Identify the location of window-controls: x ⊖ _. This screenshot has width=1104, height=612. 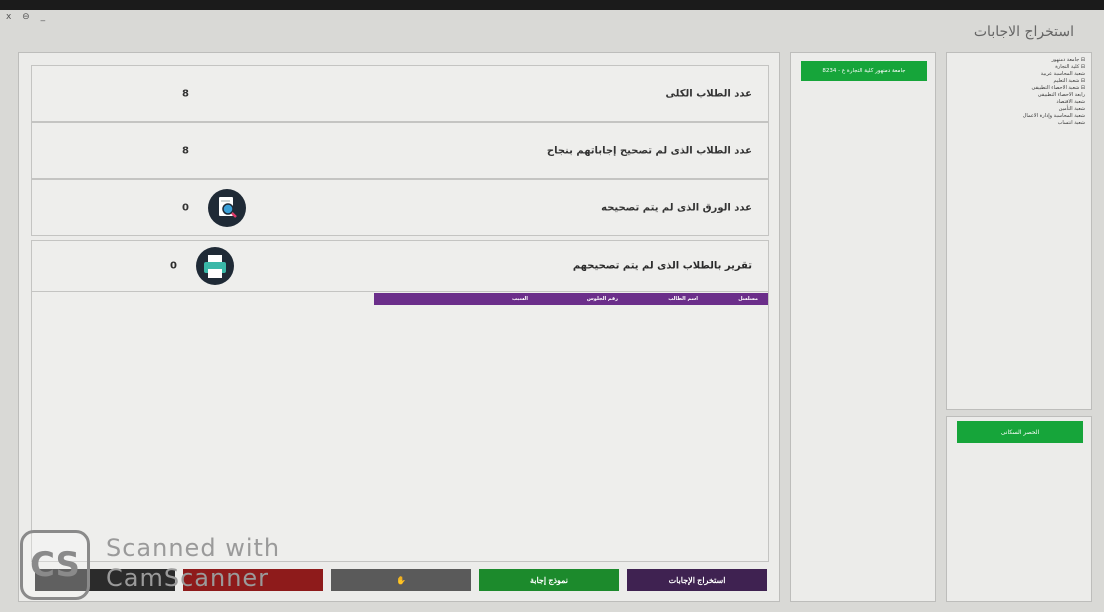
(27, 17).